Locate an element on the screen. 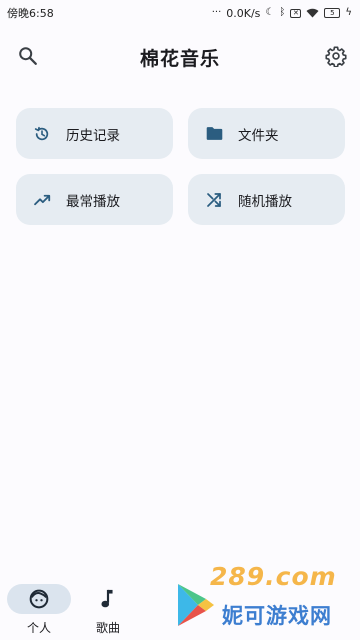 Image resolution: width=360 pixels, height=640 pixels. settings-button is located at coordinates (336, 56).